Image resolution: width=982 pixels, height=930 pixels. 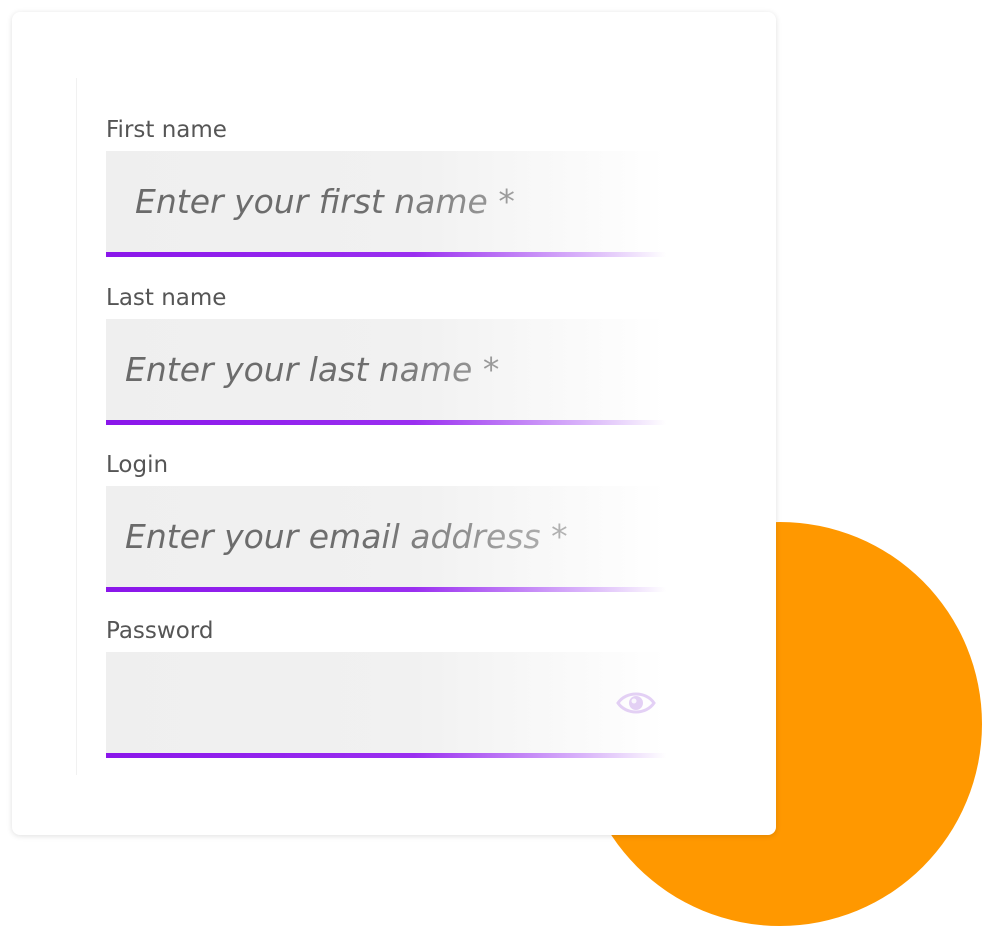 I want to click on last-name-field: Last name Enter your last name *, so click(x=386, y=354).